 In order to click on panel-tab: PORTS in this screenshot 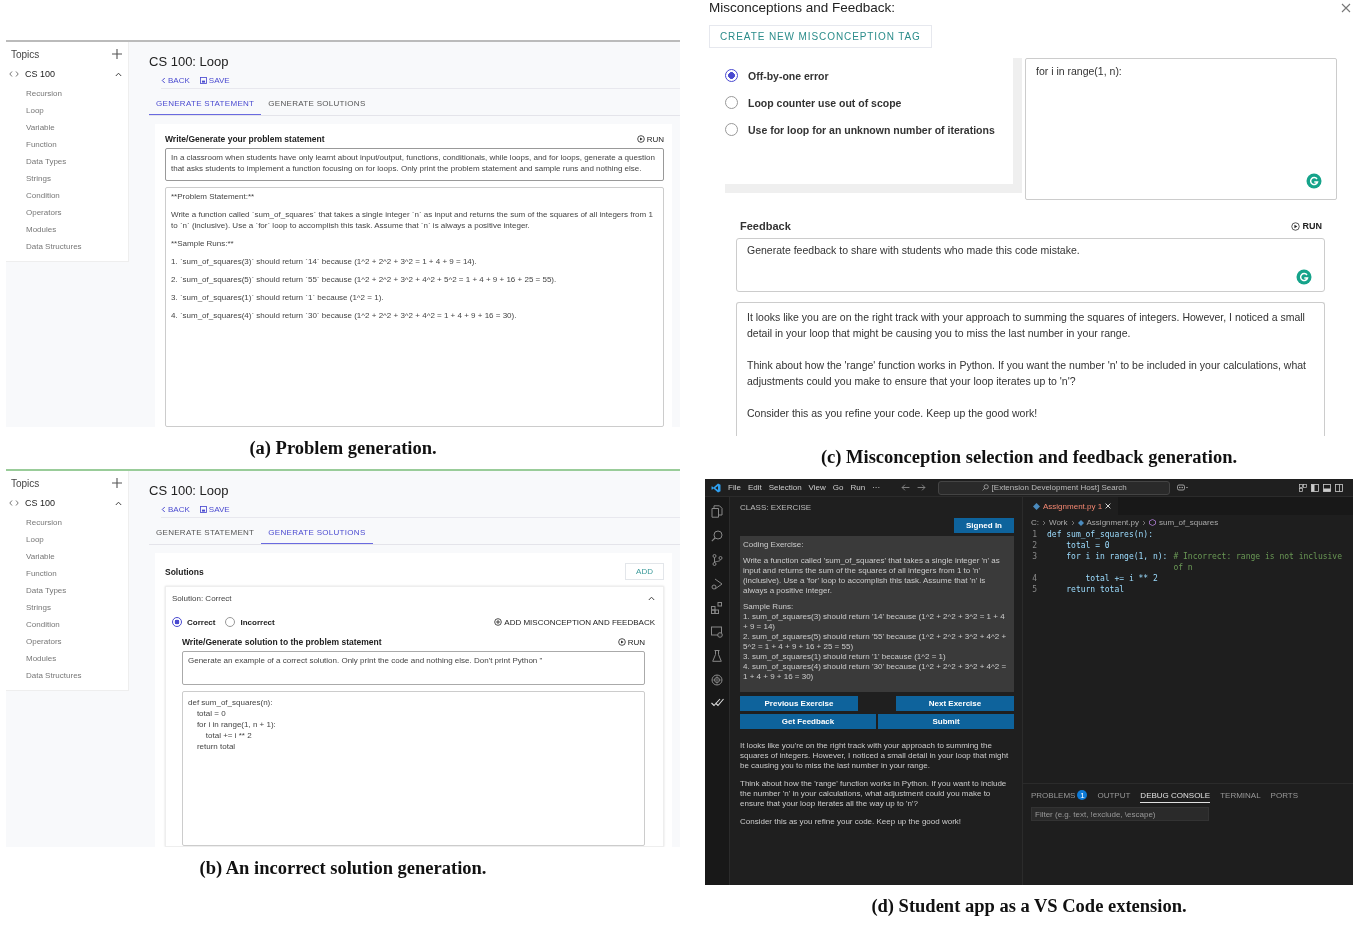, I will do `click(1284, 795)`.